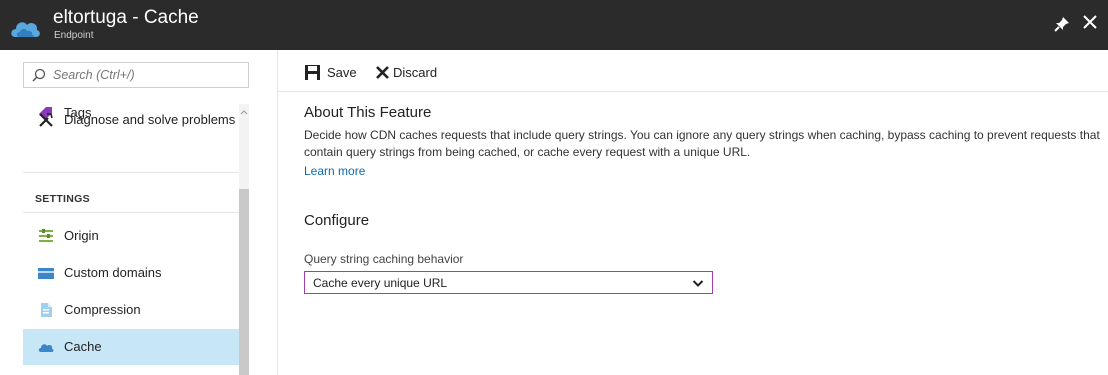 The width and height of the screenshot is (1108, 375). Describe the element at coordinates (46, 273) in the screenshot. I see `domain-card-icon` at that location.